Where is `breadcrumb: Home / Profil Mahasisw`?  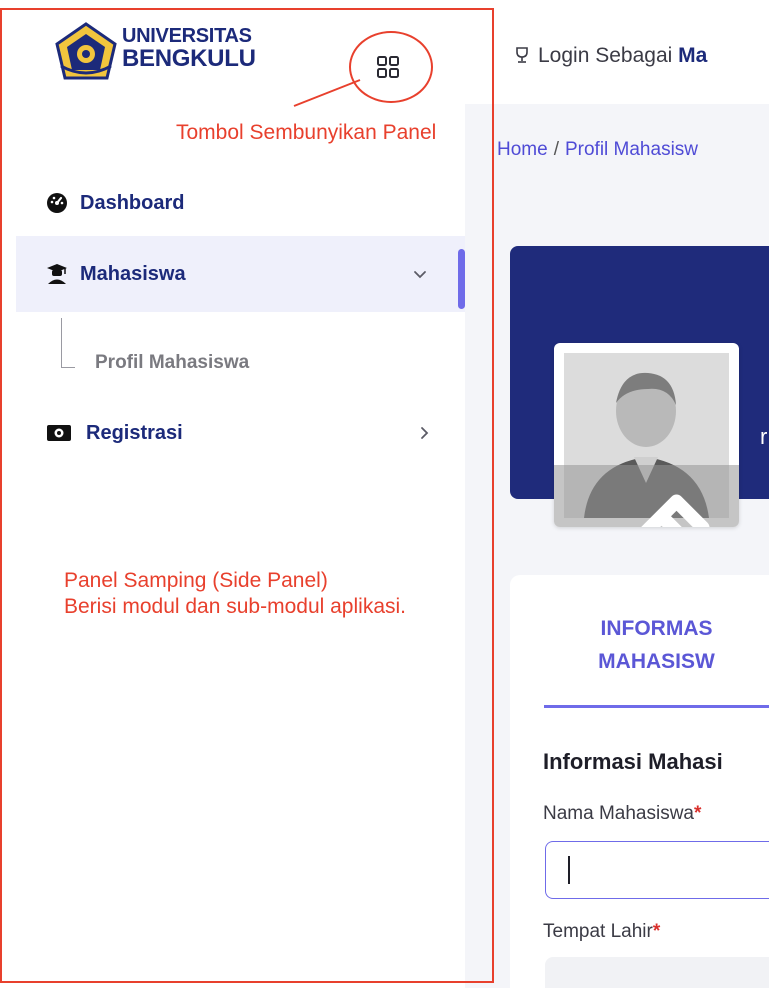
breadcrumb: Home / Profil Mahasisw is located at coordinates (597, 150).